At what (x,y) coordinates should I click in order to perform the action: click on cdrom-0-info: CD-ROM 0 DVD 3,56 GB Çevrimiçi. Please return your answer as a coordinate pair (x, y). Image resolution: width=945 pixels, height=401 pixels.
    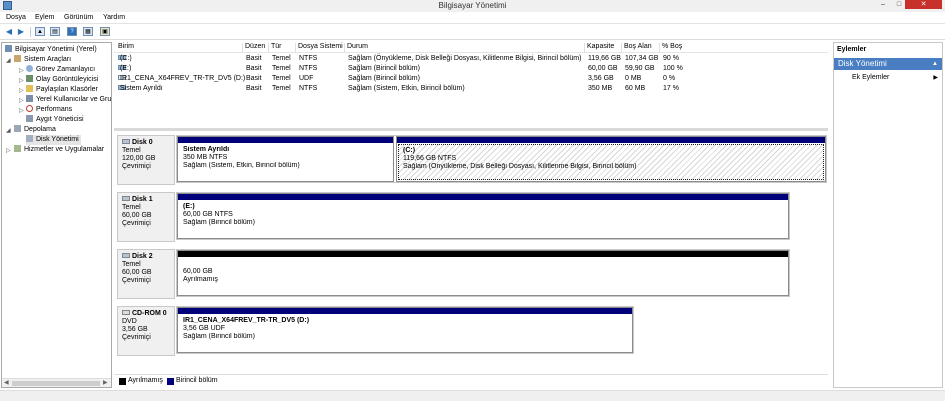
    Looking at the image, I should click on (146, 331).